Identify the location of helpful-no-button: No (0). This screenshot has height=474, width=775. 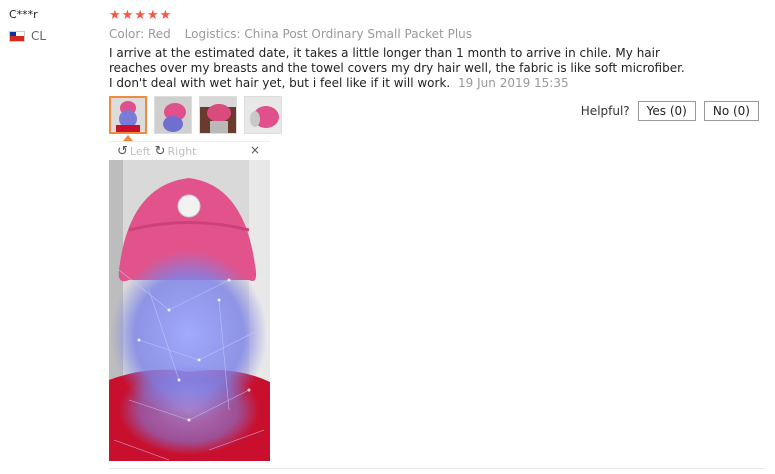
(731, 111).